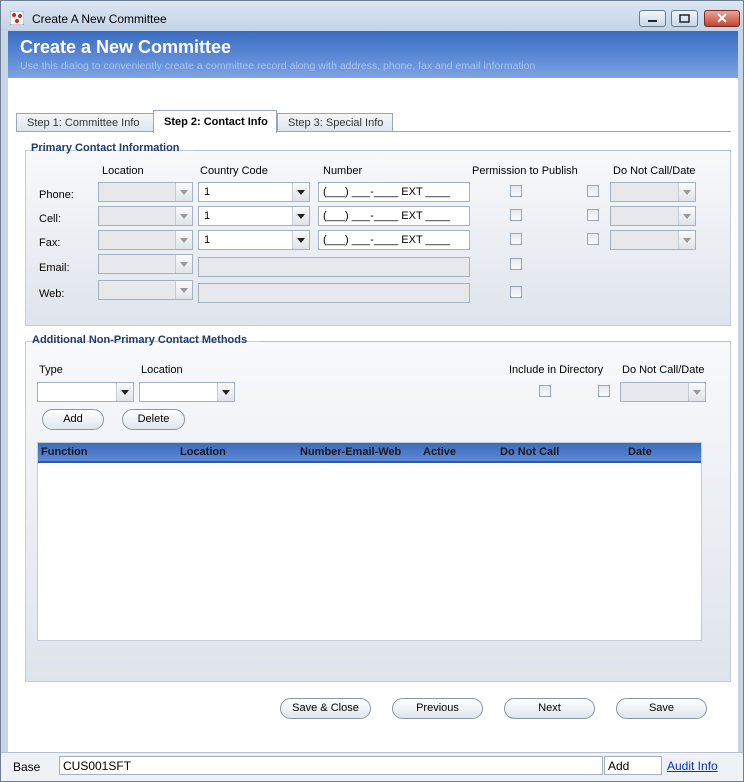  What do you see at coordinates (654, 171) in the screenshot?
I see `do-not-call-header: Do Not Call/Date` at bounding box center [654, 171].